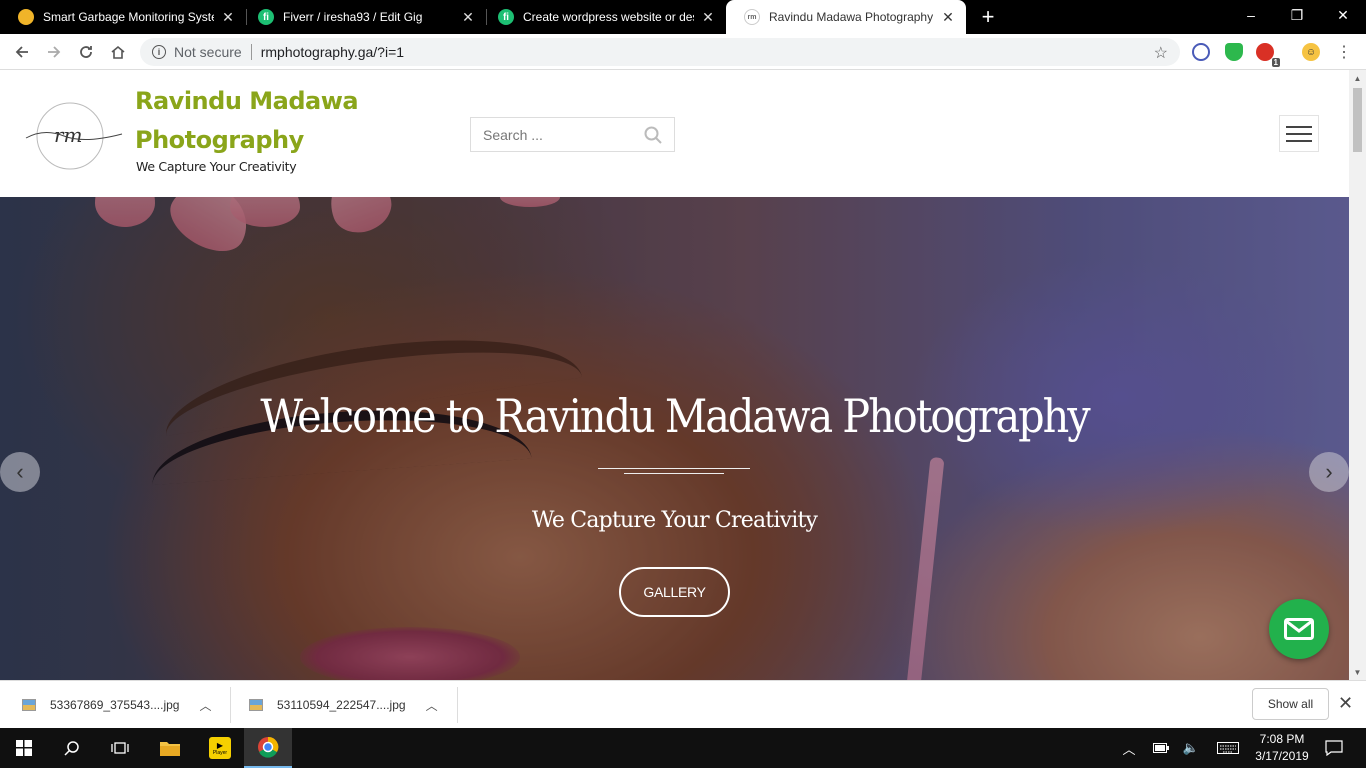 This screenshot has width=1366, height=768. Describe the element at coordinates (353, 17) in the screenshot. I see `tab-title: Fiverr / iresha93 / Edit Gig` at that location.